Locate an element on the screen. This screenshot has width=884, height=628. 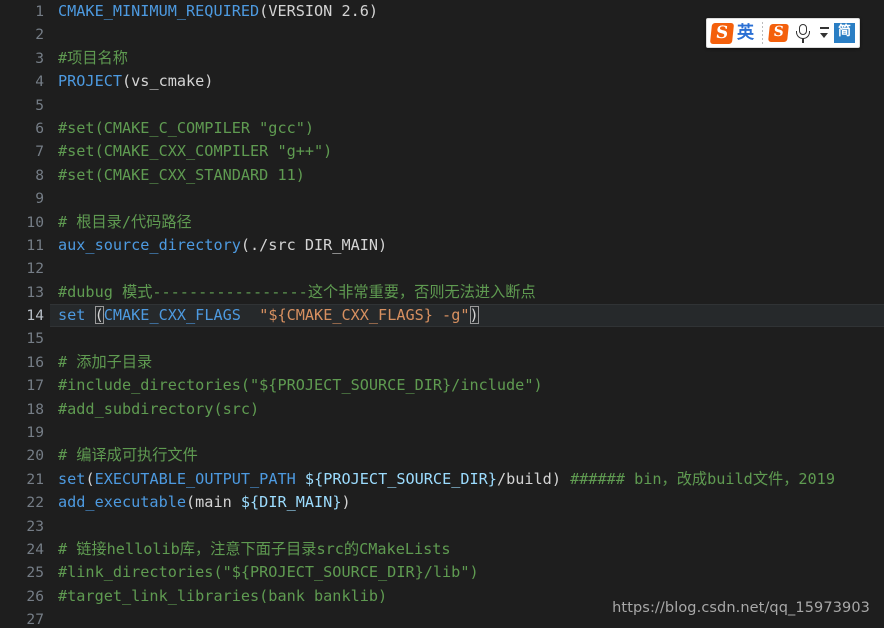
code-token: # 链接hellolib库，注意下面子目录src的CMakeLists is located at coordinates (254, 548).